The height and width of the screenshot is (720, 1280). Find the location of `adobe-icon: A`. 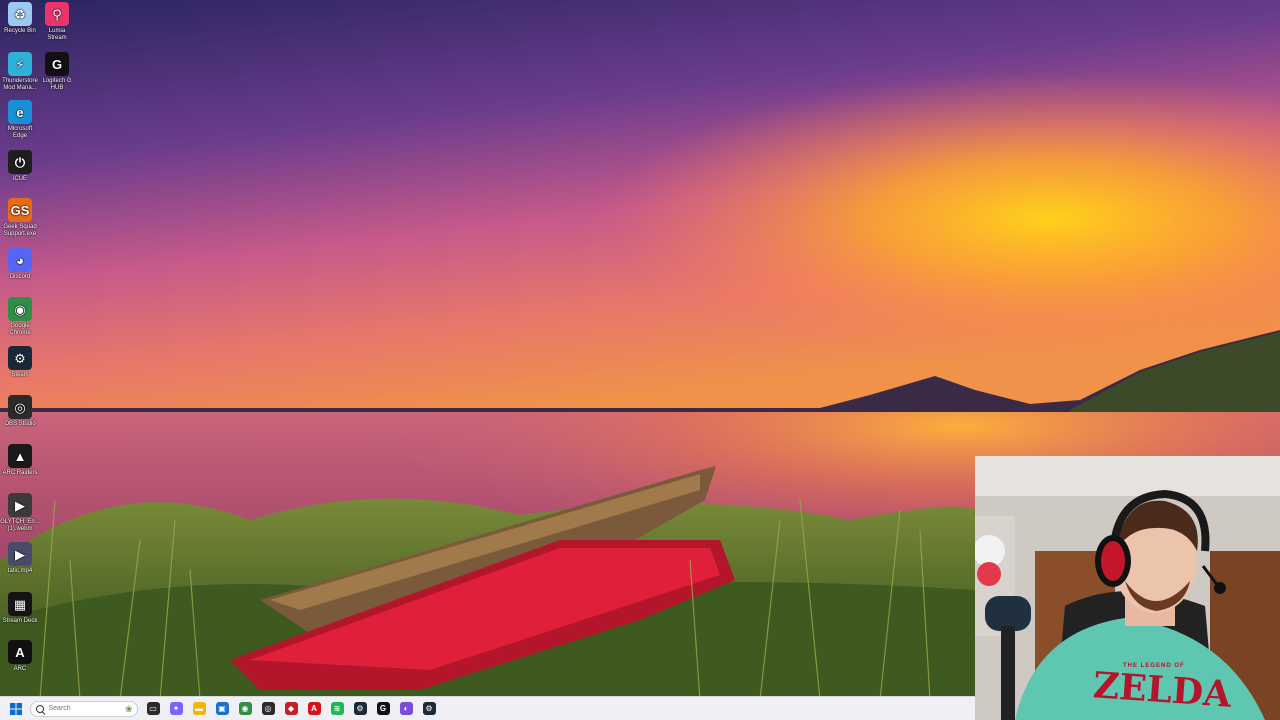

adobe-icon: A is located at coordinates (314, 708).